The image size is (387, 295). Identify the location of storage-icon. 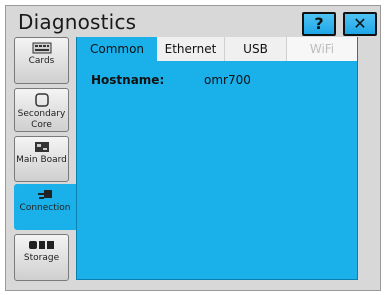
(41, 245).